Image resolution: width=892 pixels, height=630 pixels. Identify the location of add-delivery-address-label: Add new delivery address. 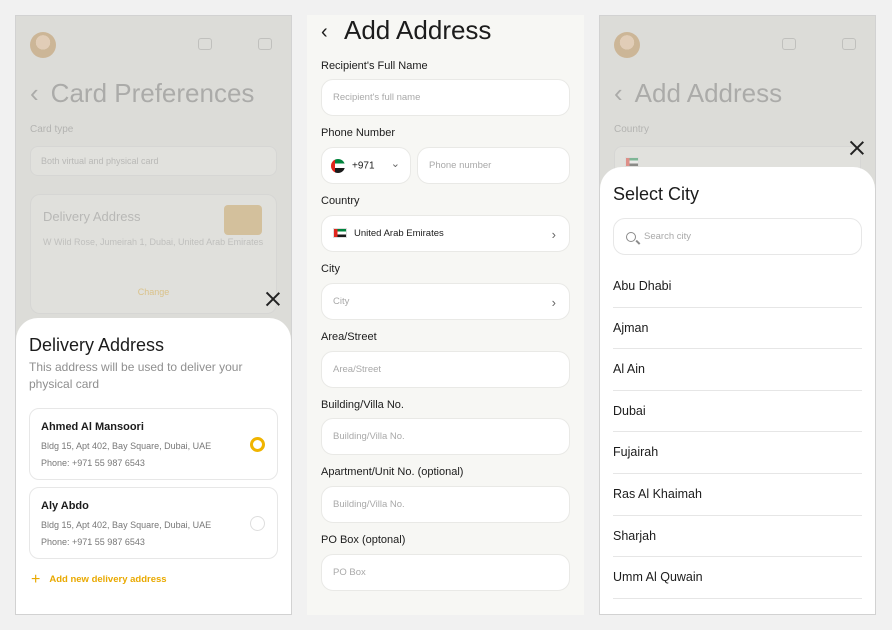
(108, 579).